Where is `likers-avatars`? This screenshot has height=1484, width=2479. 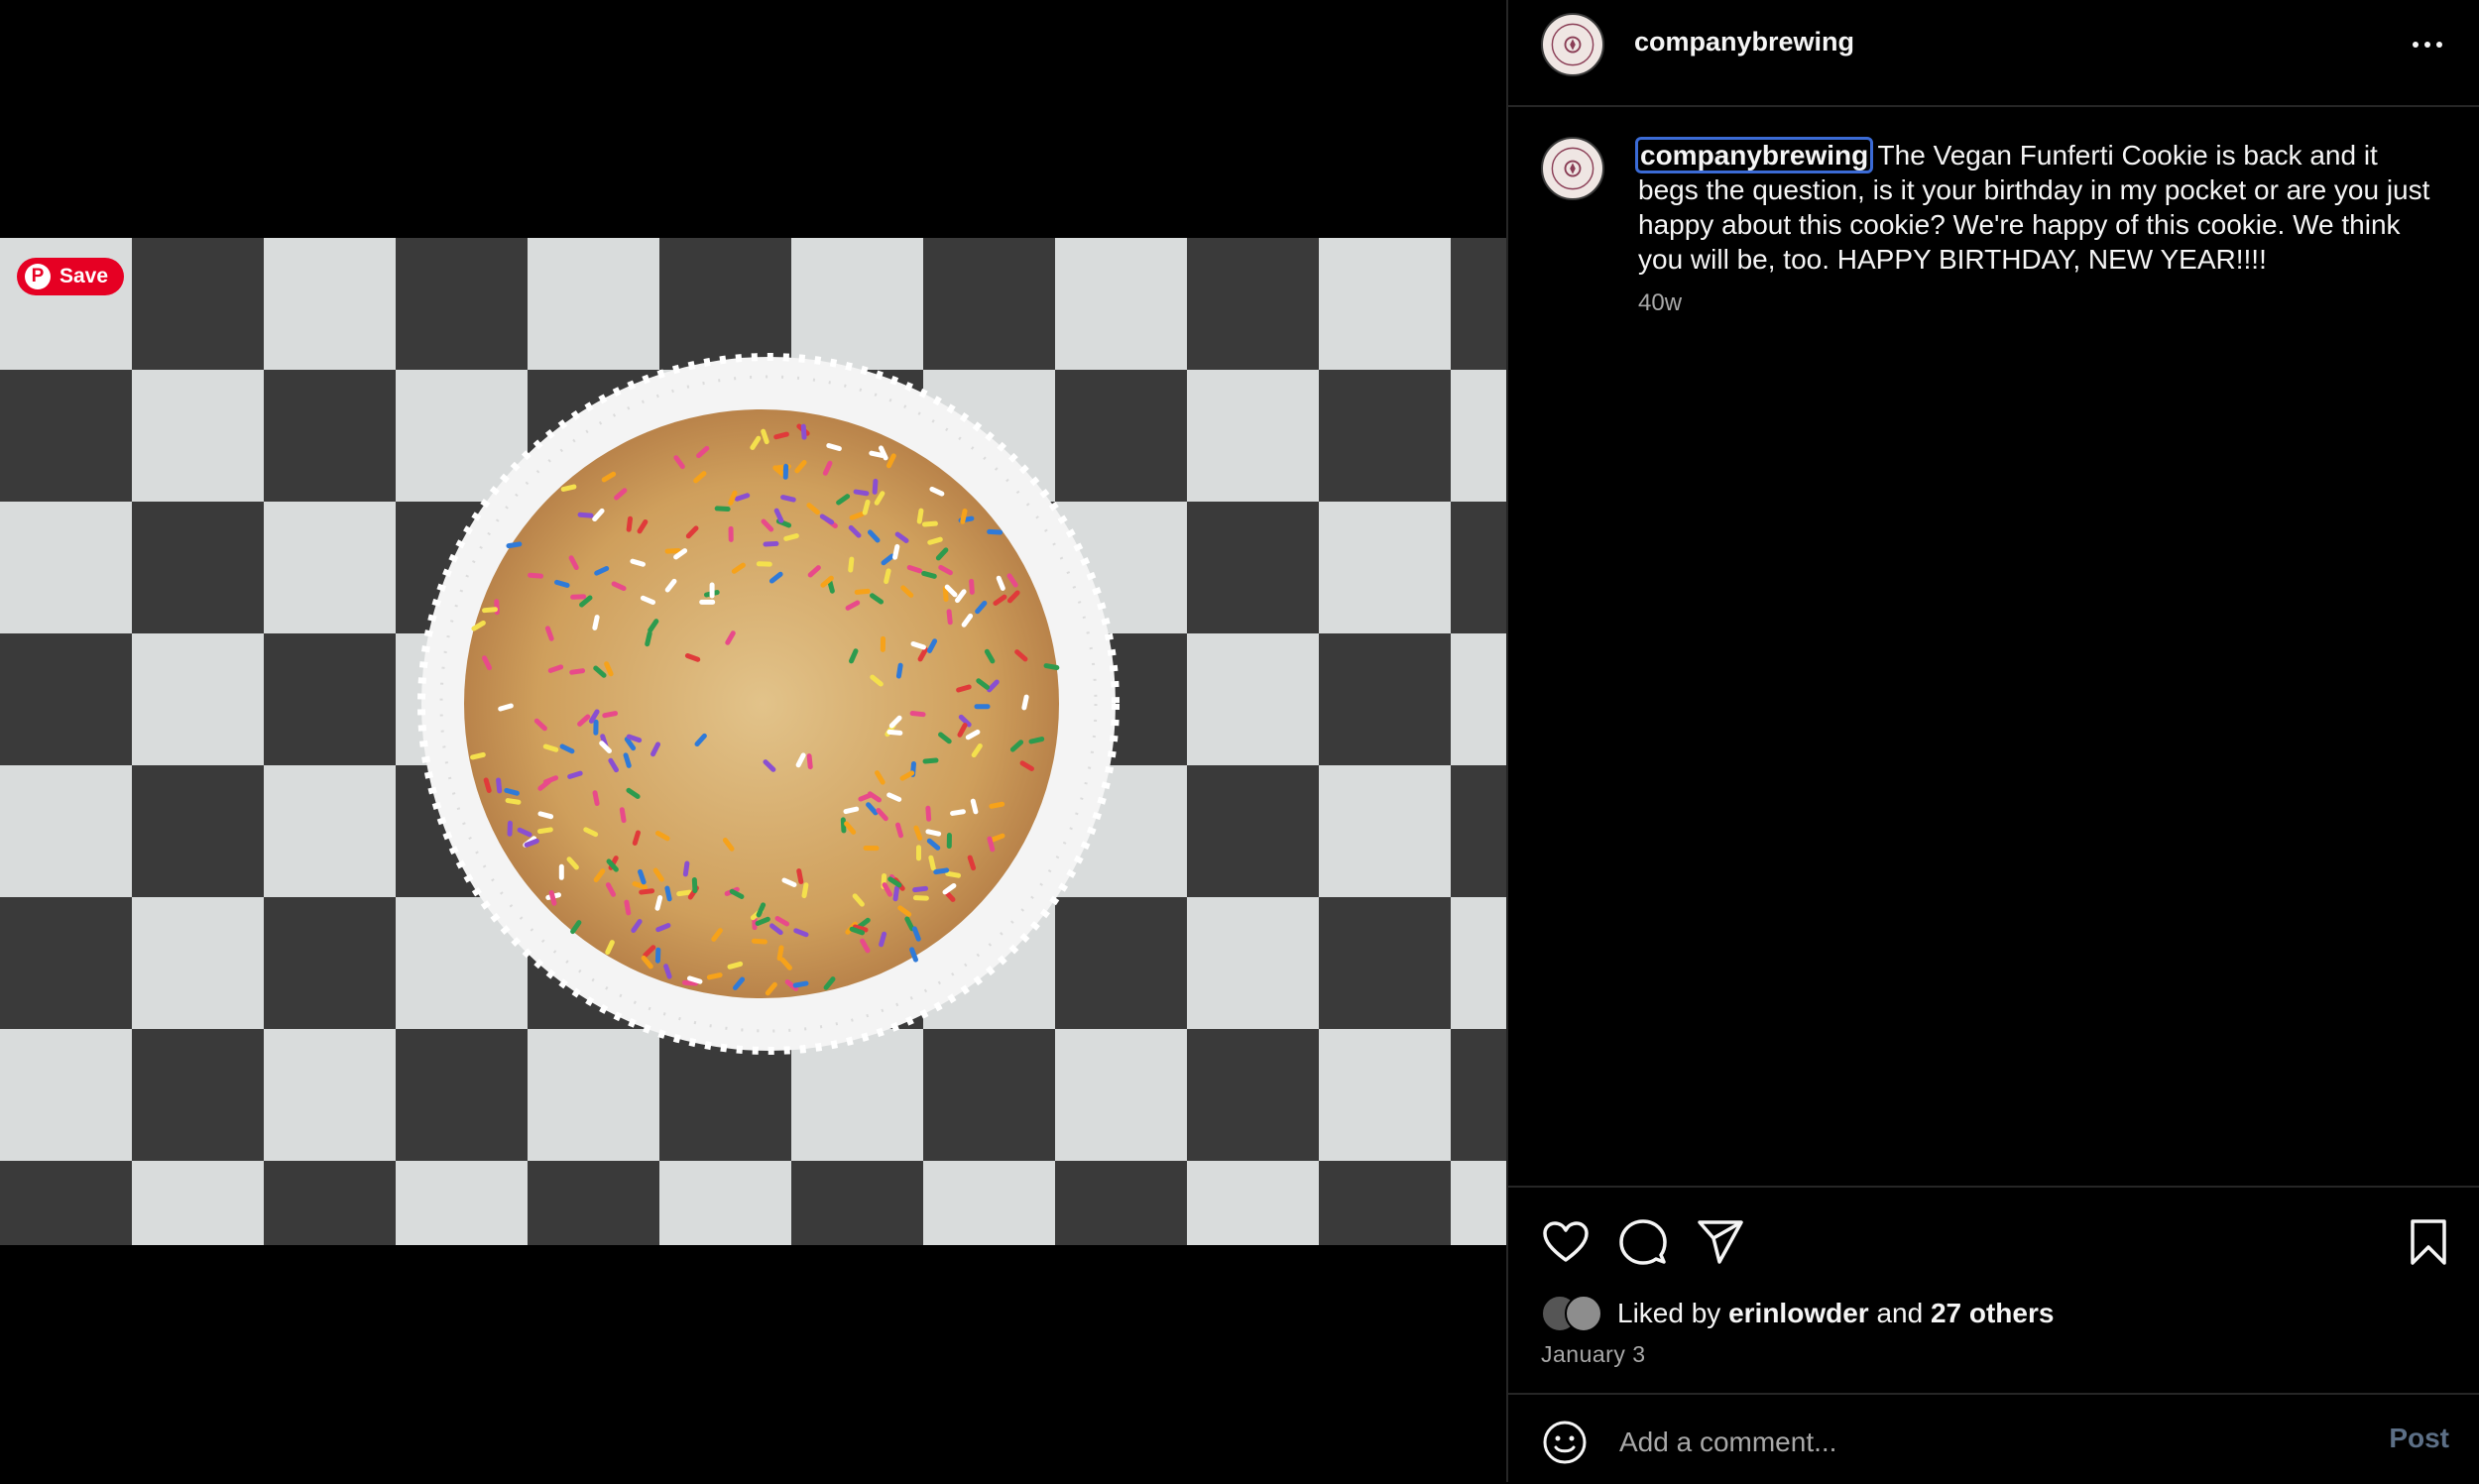 likers-avatars is located at coordinates (1575, 1314).